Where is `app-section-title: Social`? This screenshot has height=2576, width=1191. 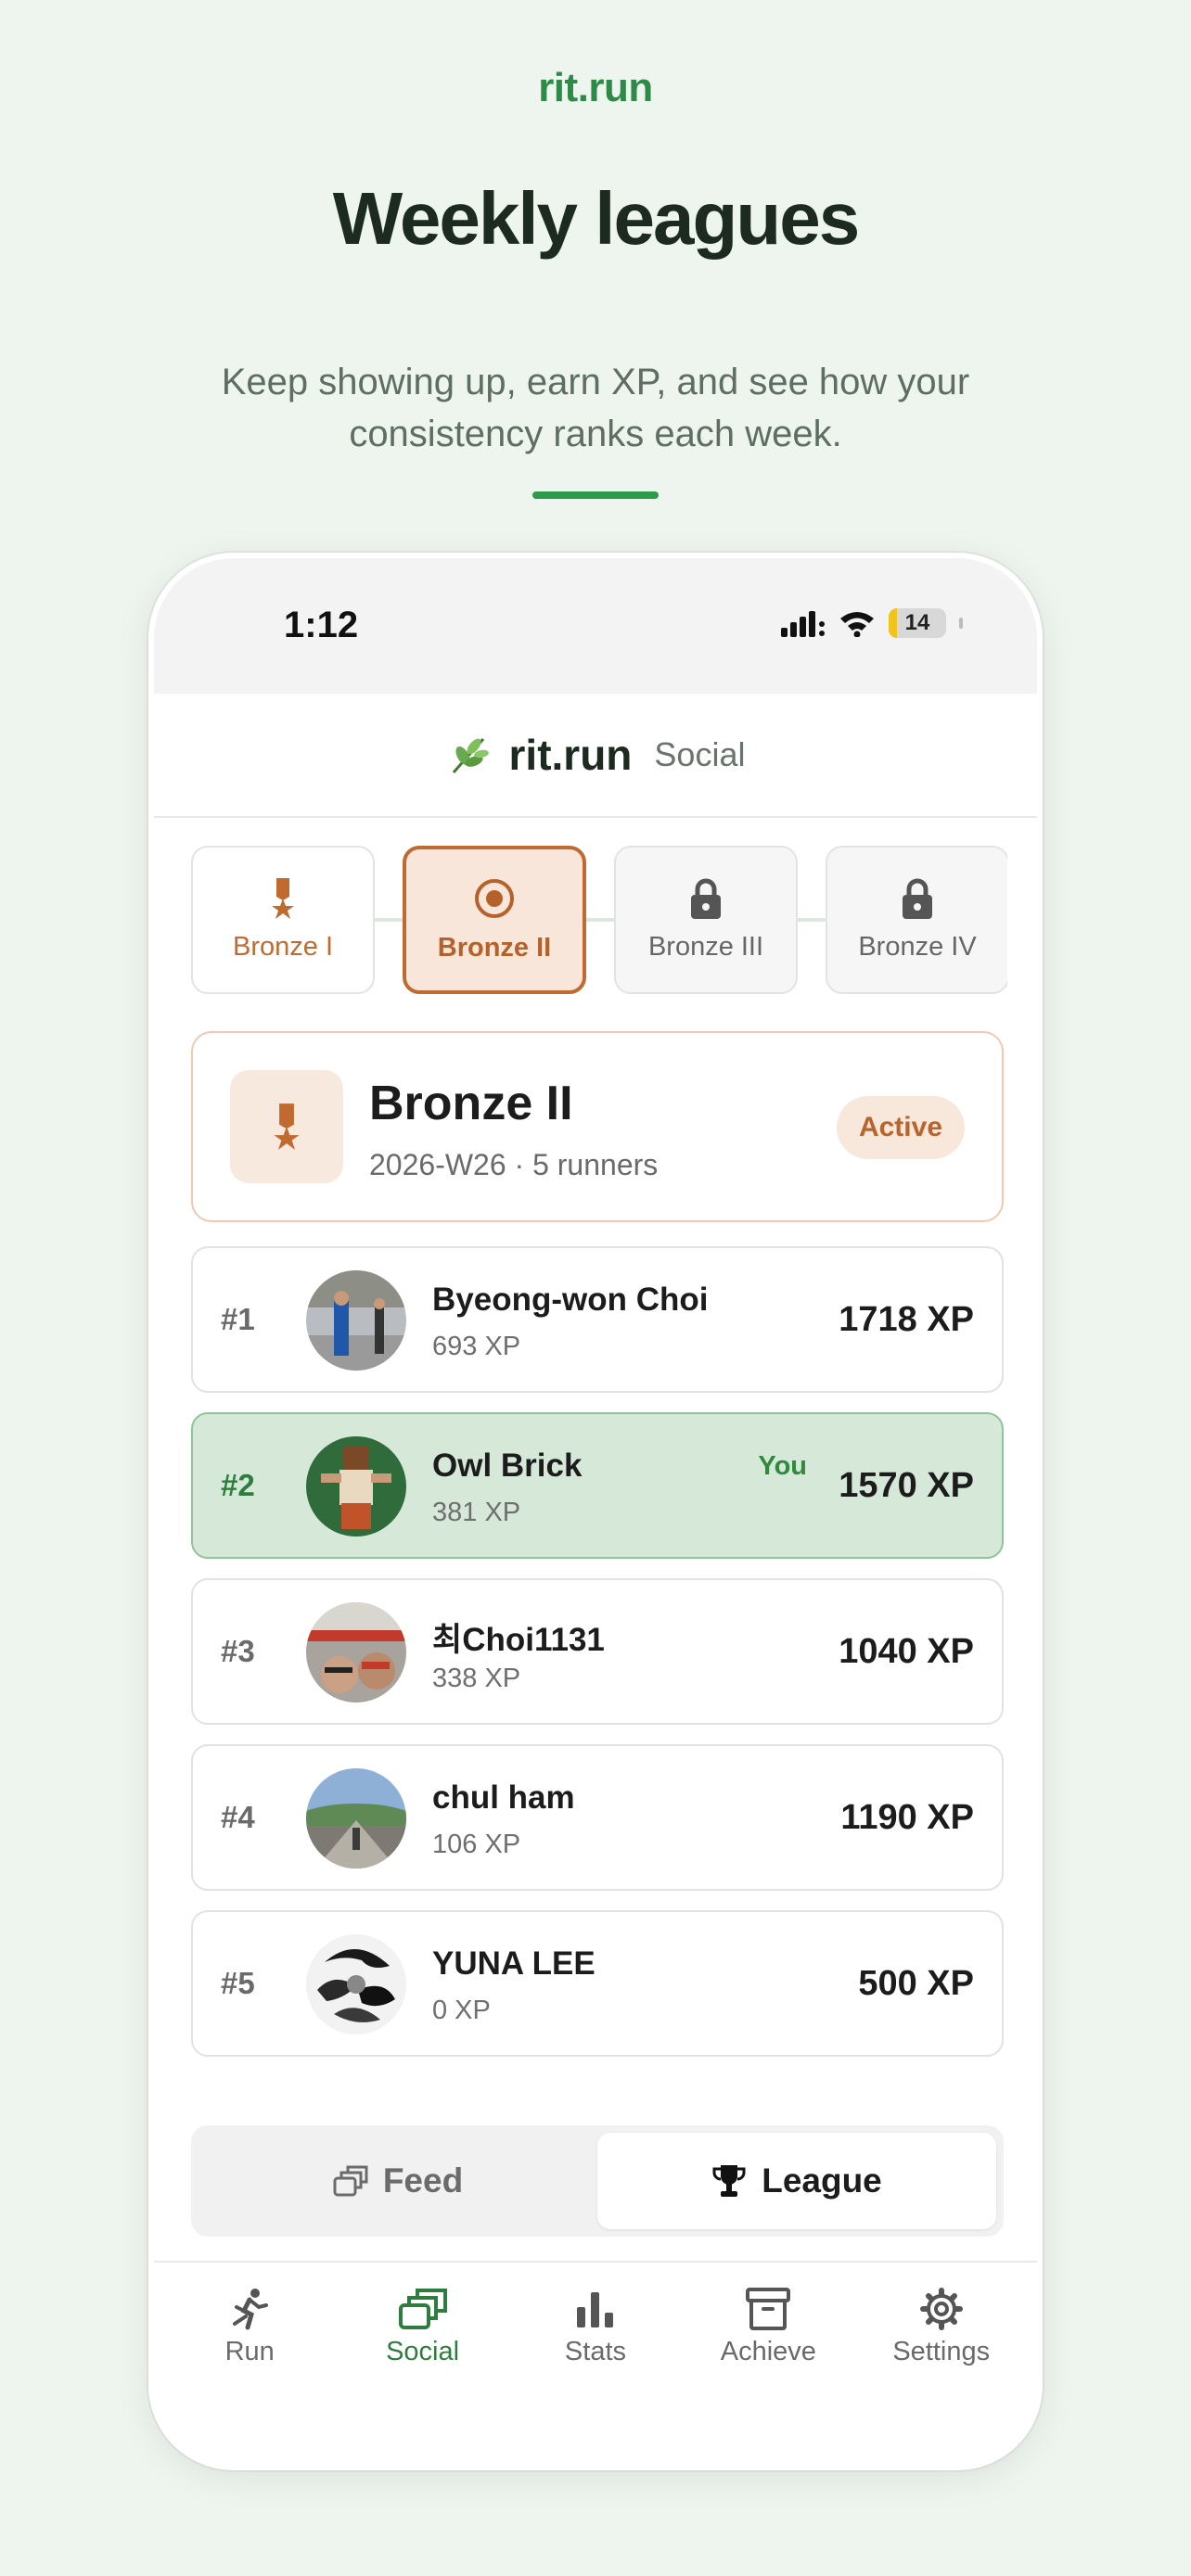 app-section-title: Social is located at coordinates (700, 754).